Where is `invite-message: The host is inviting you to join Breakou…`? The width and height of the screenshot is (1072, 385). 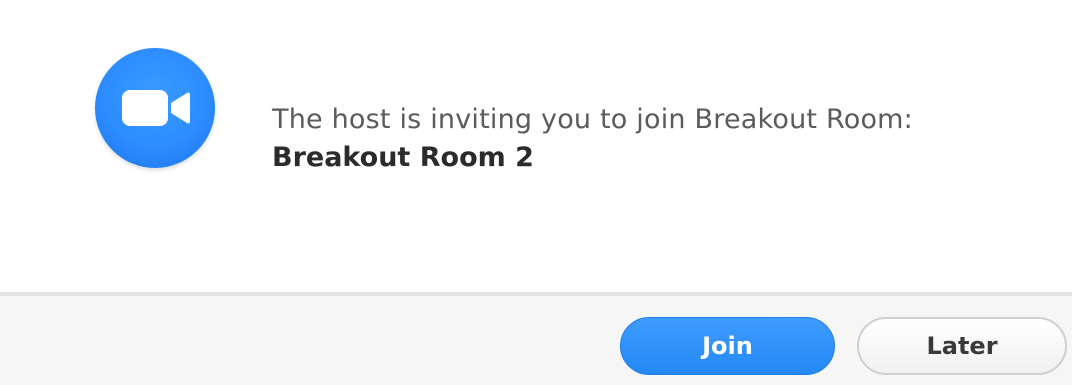
invite-message: The host is inviting you to join Breakou… is located at coordinates (652, 138).